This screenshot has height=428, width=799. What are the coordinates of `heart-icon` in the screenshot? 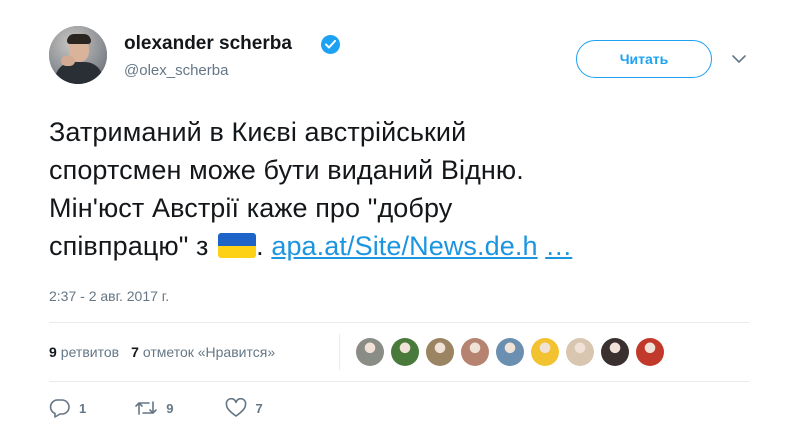 It's located at (236, 408).